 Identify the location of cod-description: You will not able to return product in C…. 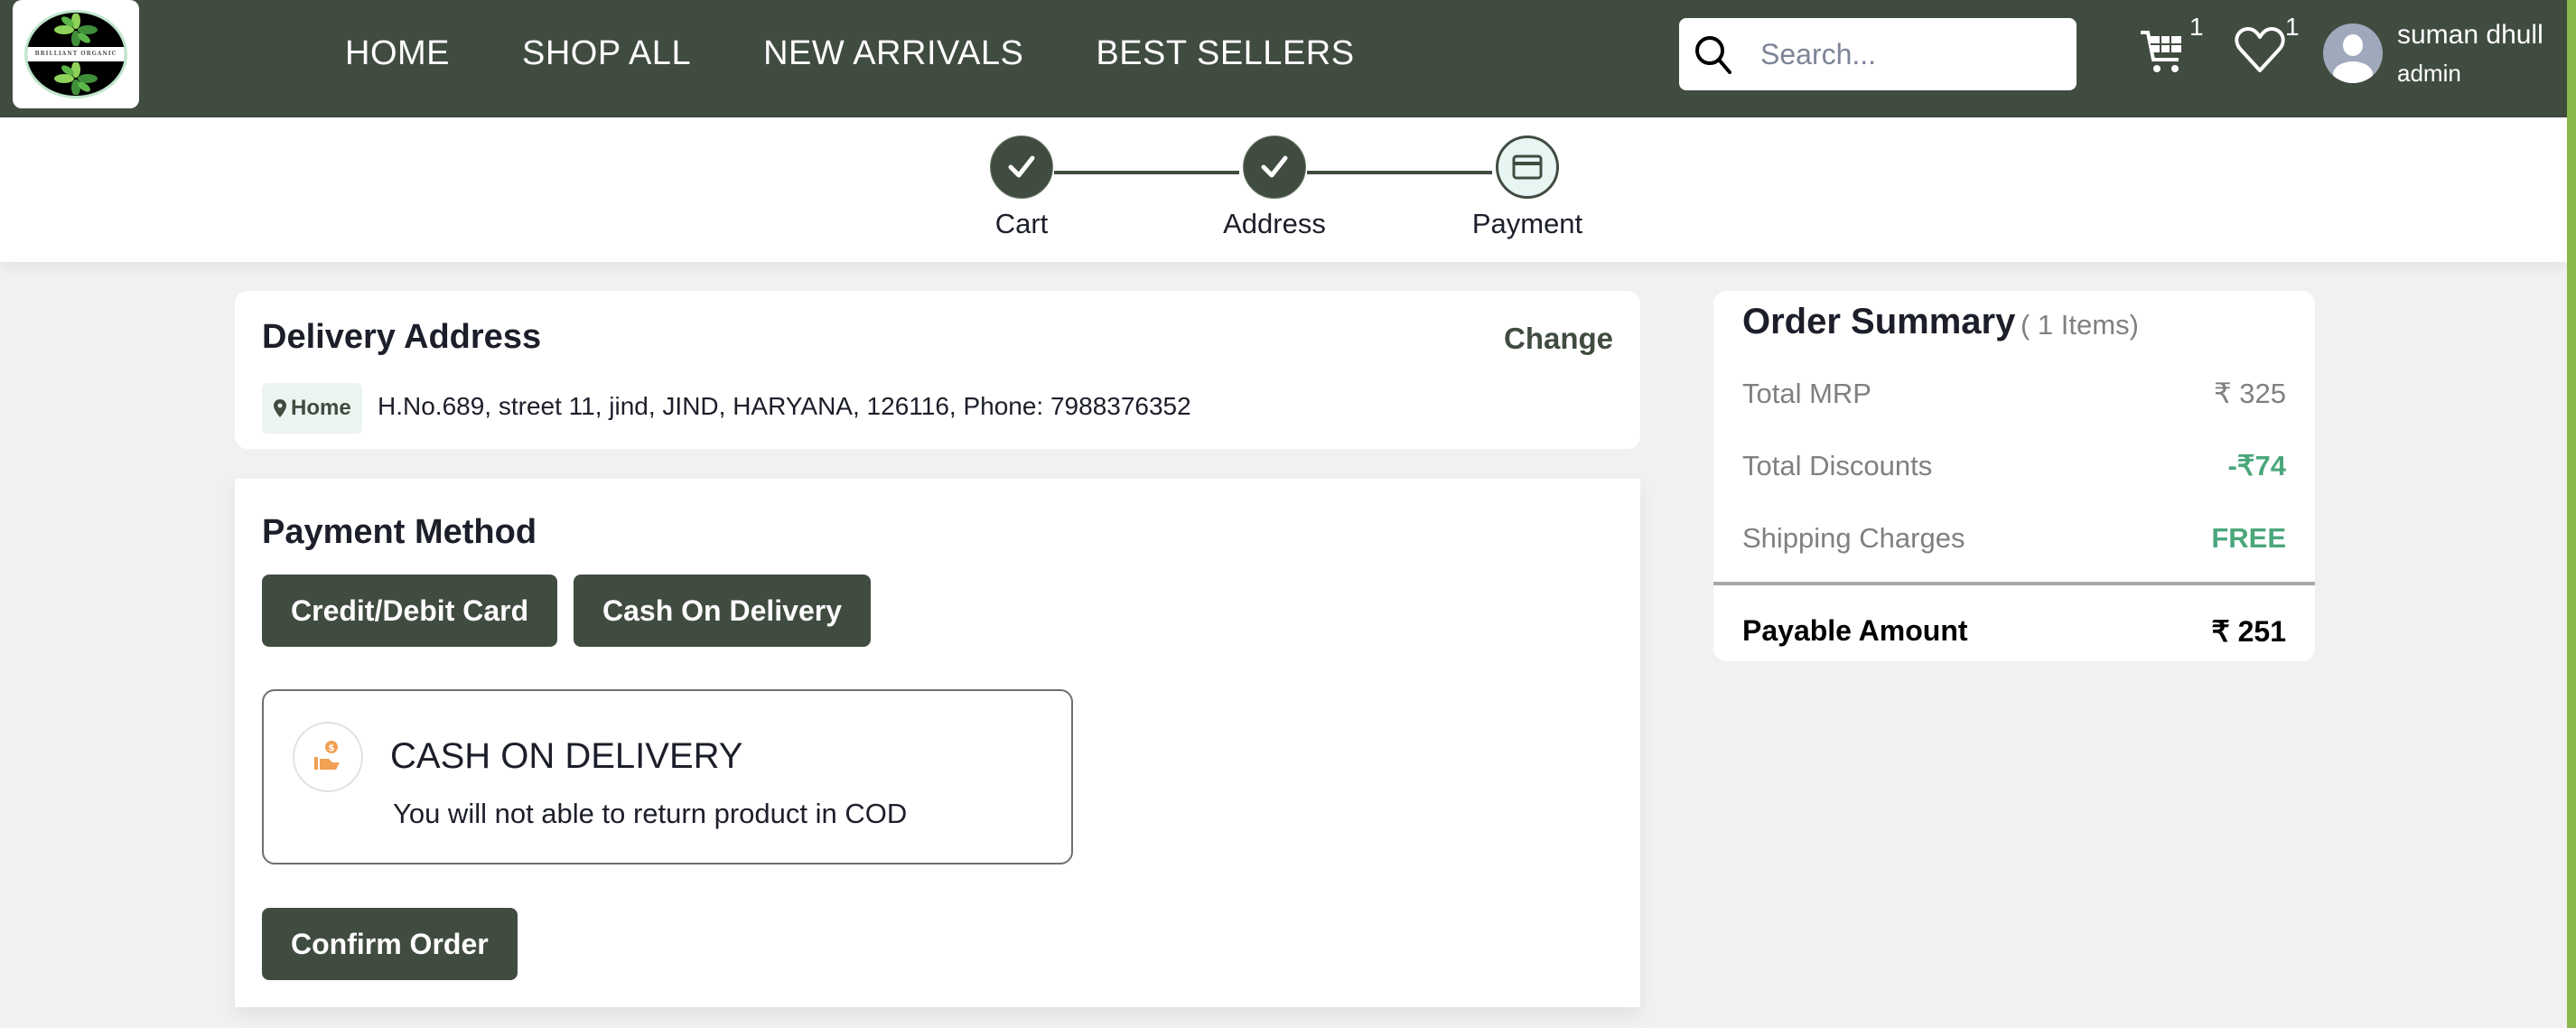
(651, 814).